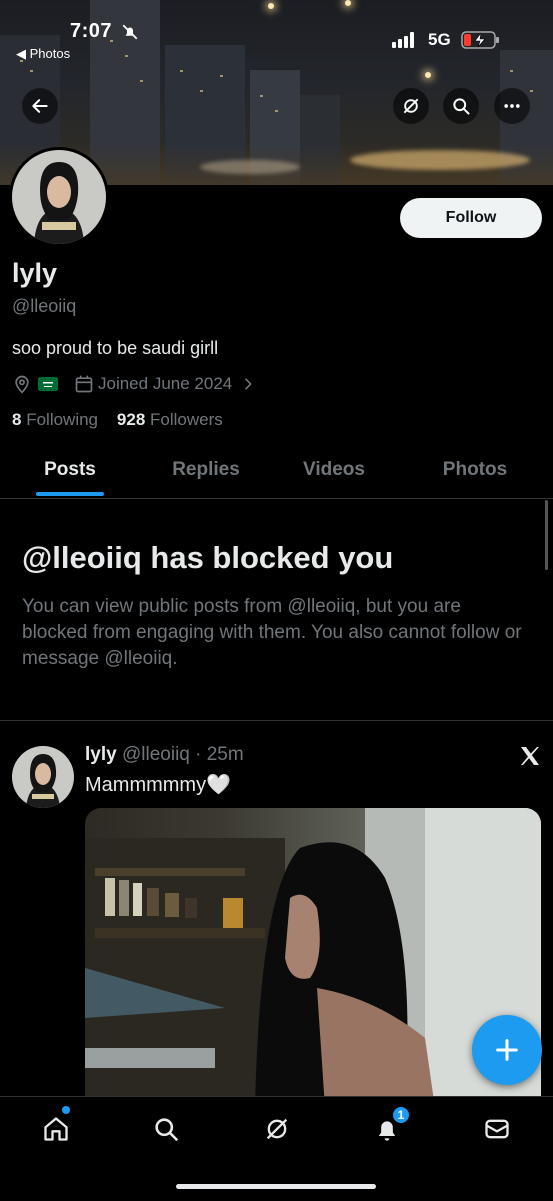 This screenshot has height=1201, width=553. Describe the element at coordinates (530, 756) in the screenshot. I see `x-logo-icon` at that location.